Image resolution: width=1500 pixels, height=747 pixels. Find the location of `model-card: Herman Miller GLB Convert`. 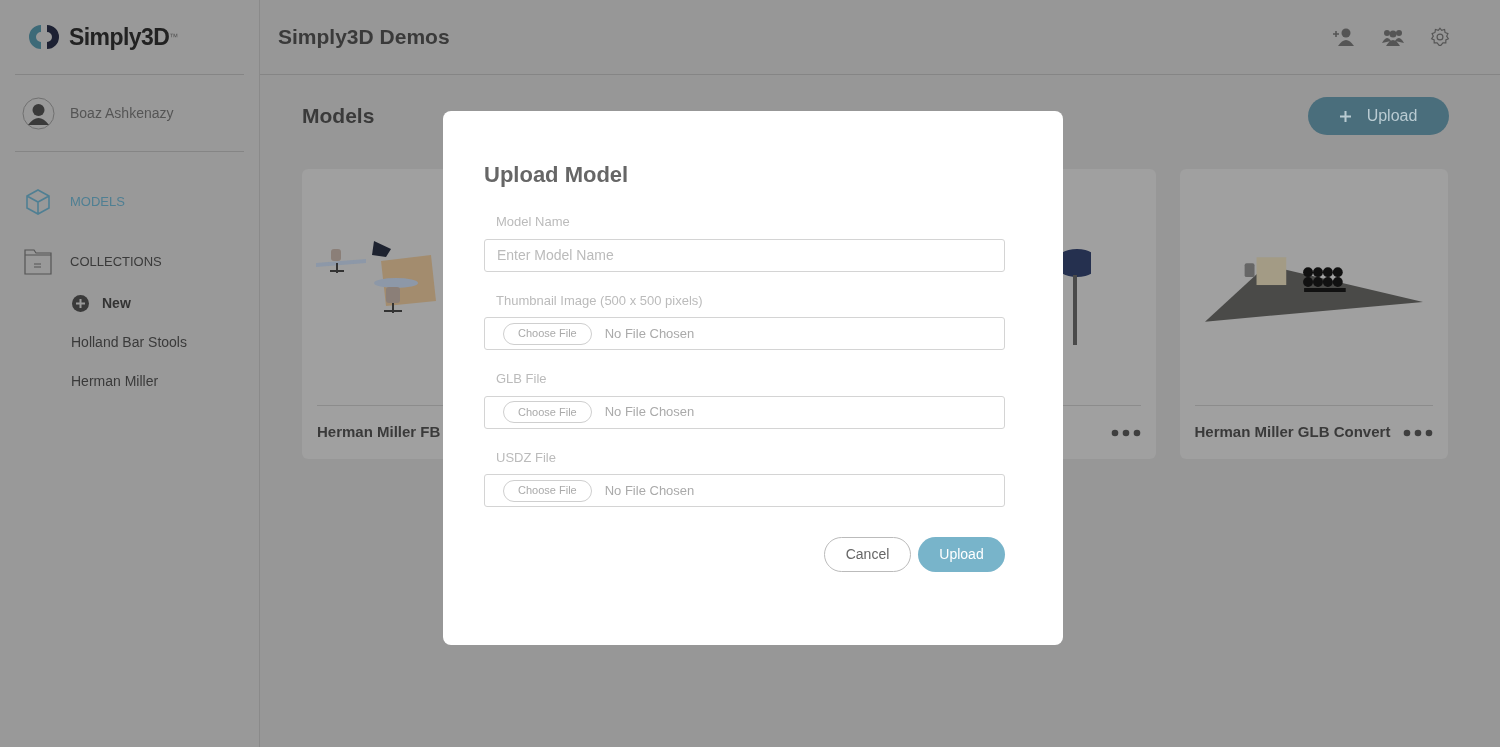

model-card: Herman Miller GLB Convert is located at coordinates (1313, 314).